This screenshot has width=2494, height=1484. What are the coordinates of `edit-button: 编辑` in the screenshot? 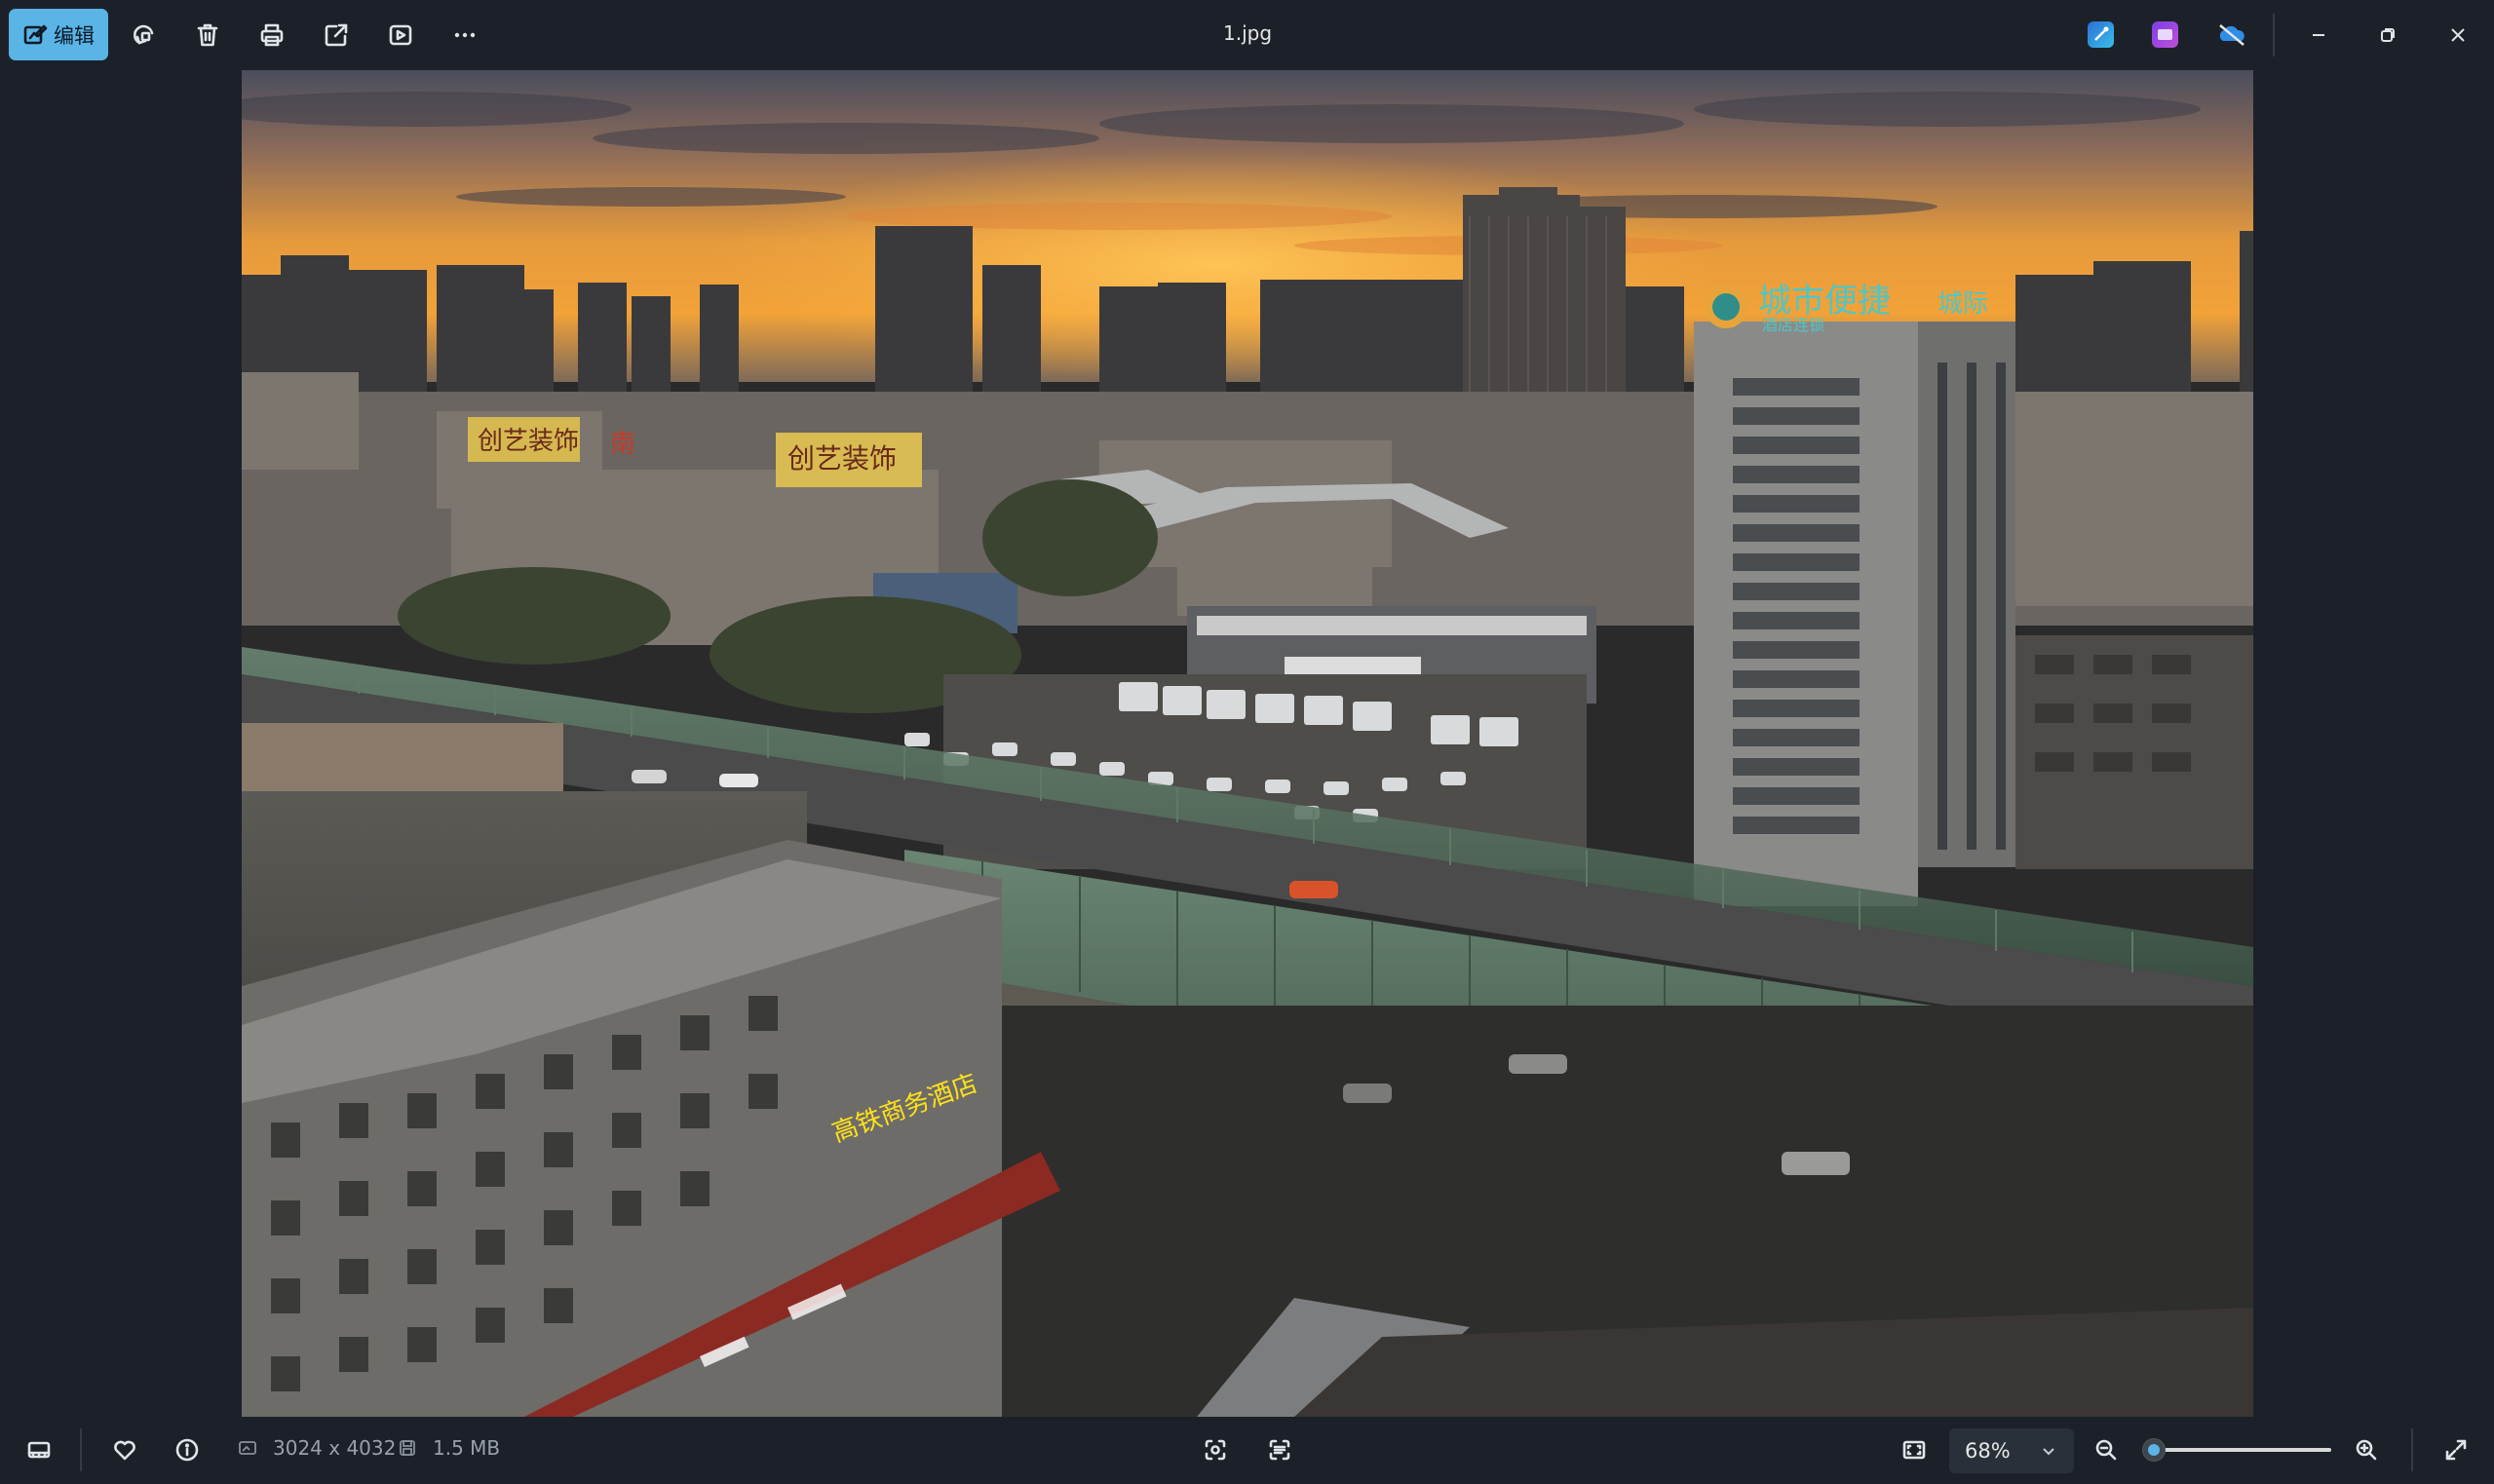 It's located at (58, 34).